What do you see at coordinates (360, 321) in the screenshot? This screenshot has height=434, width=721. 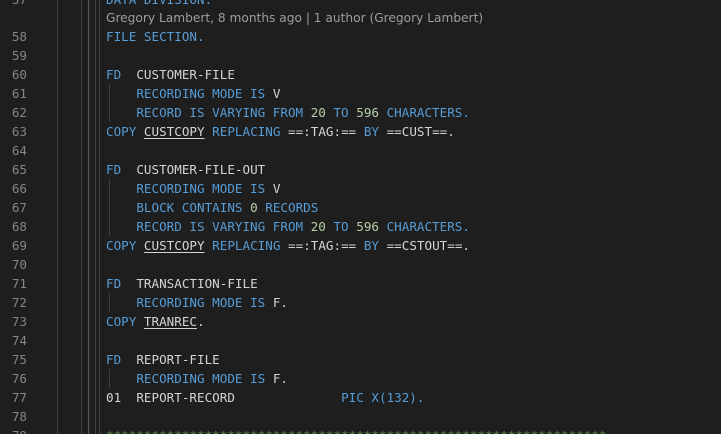 I see `code-line: 73 COPY TRANREC.` at bounding box center [360, 321].